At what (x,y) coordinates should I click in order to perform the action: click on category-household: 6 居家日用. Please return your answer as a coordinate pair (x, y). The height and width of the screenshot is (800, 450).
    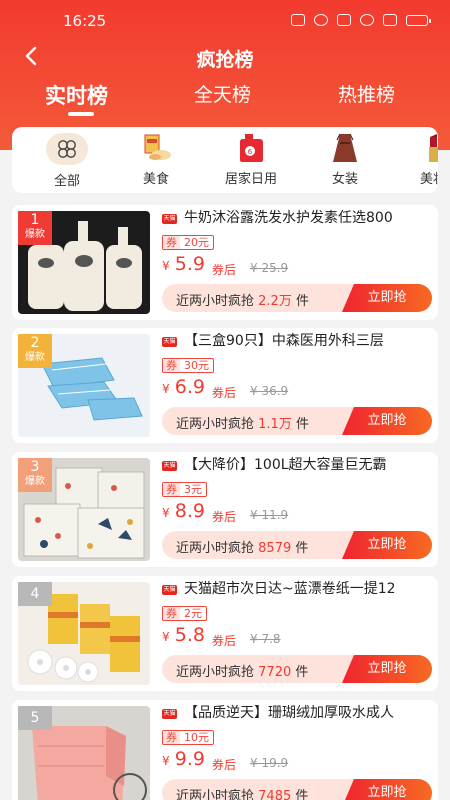
    Looking at the image, I should click on (251, 160).